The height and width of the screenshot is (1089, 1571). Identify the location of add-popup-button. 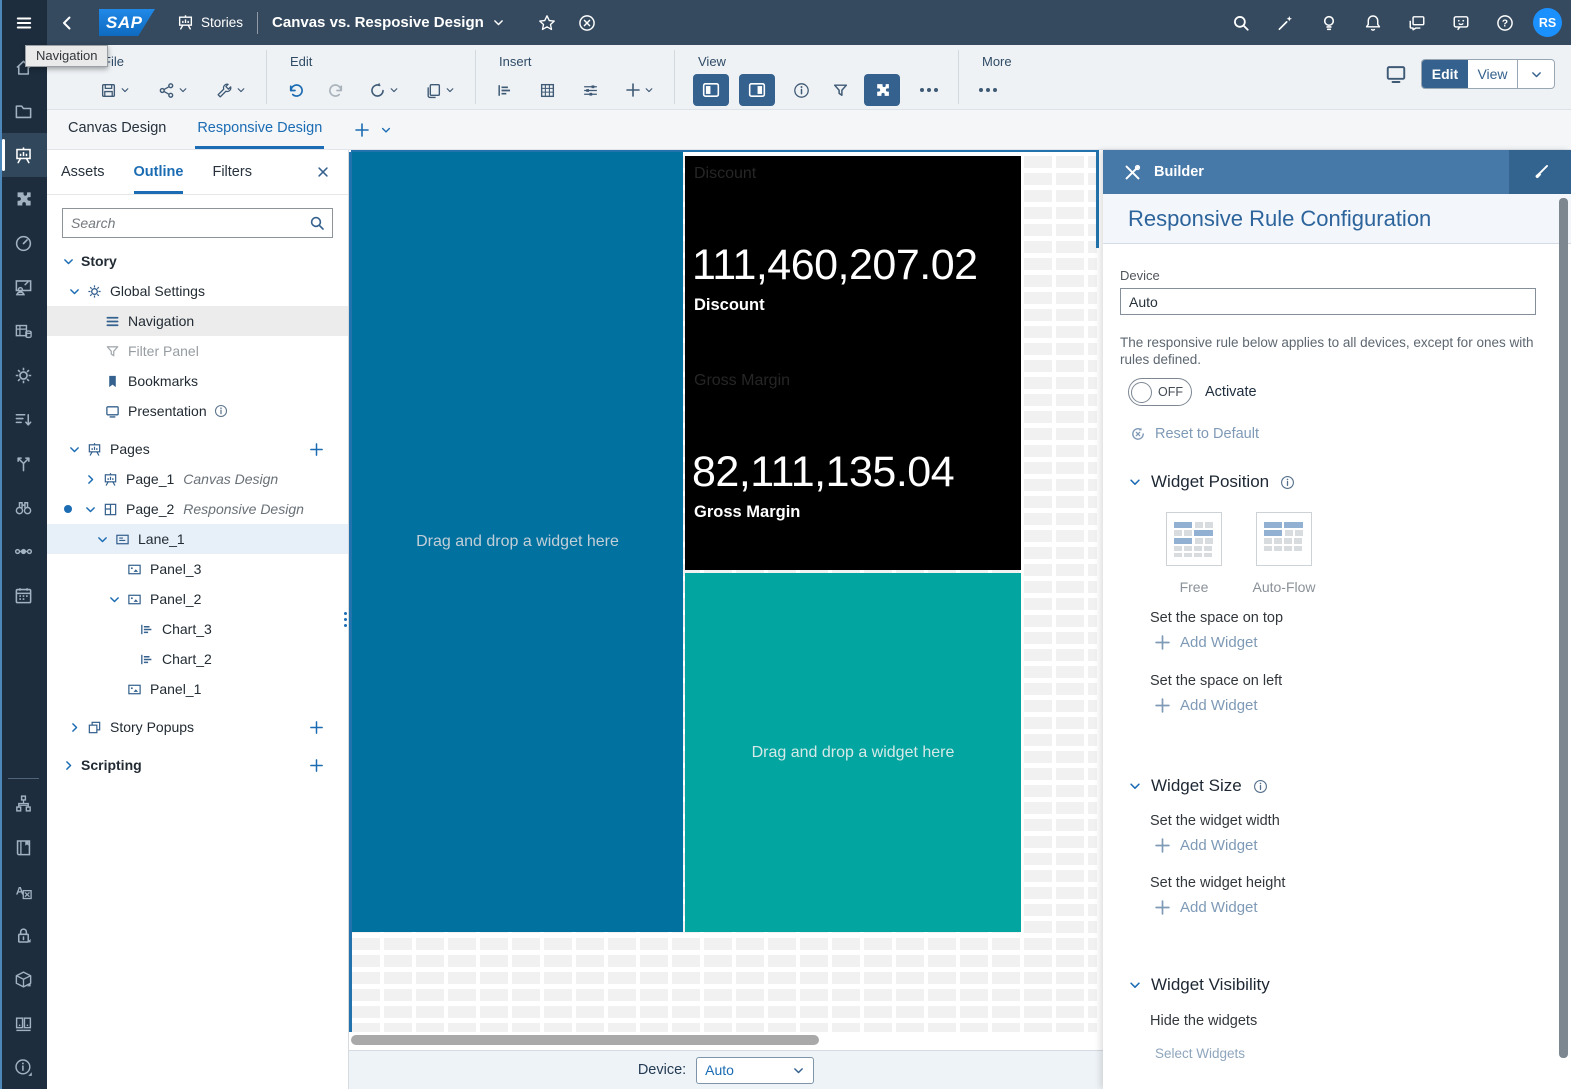
(316, 727).